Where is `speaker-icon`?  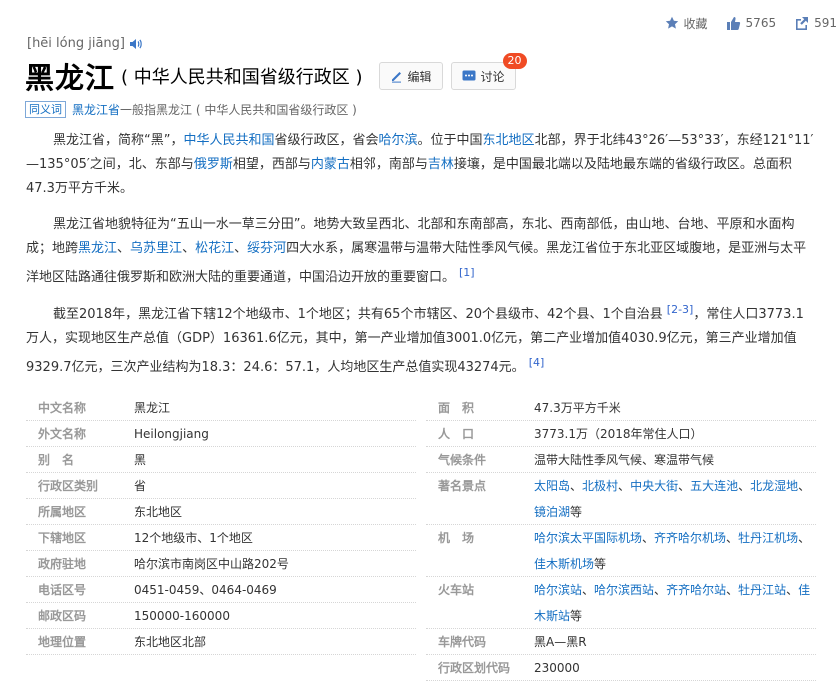
speaker-icon is located at coordinates (135, 44).